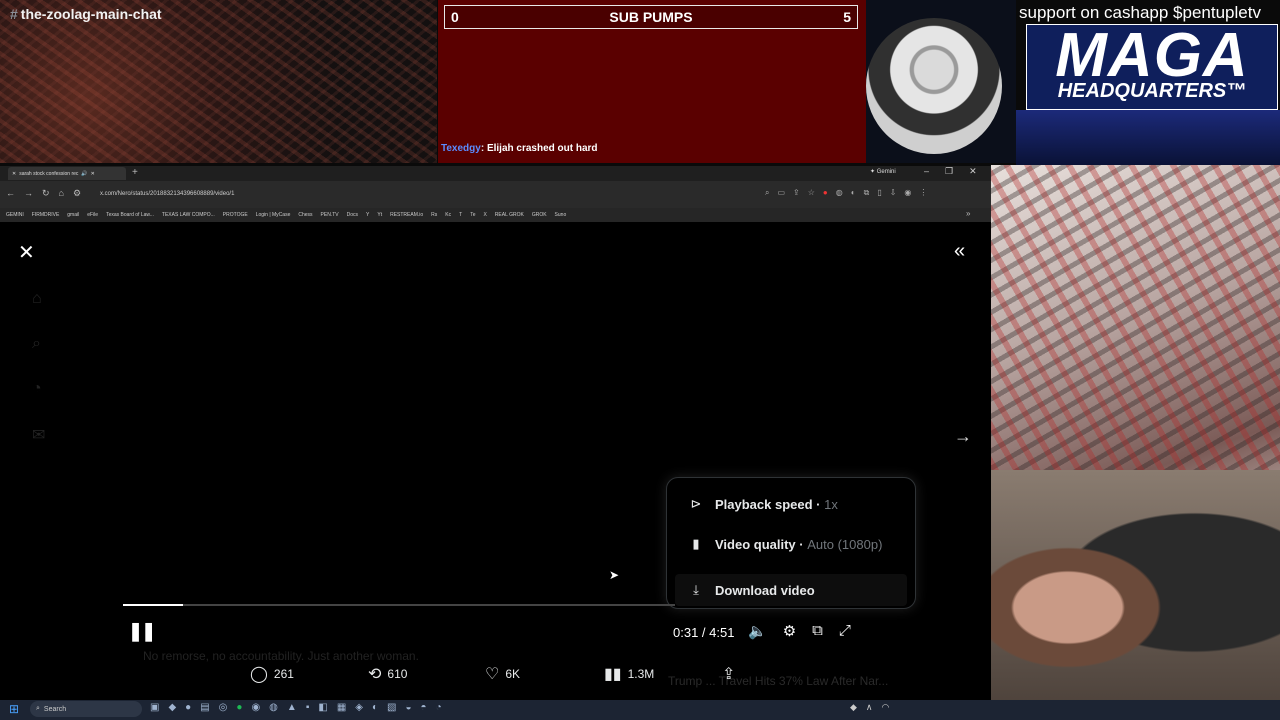 This screenshot has height=720, width=1280. What do you see at coordinates (767, 193) in the screenshot?
I see `zoom-icon: ⌕` at bounding box center [767, 193].